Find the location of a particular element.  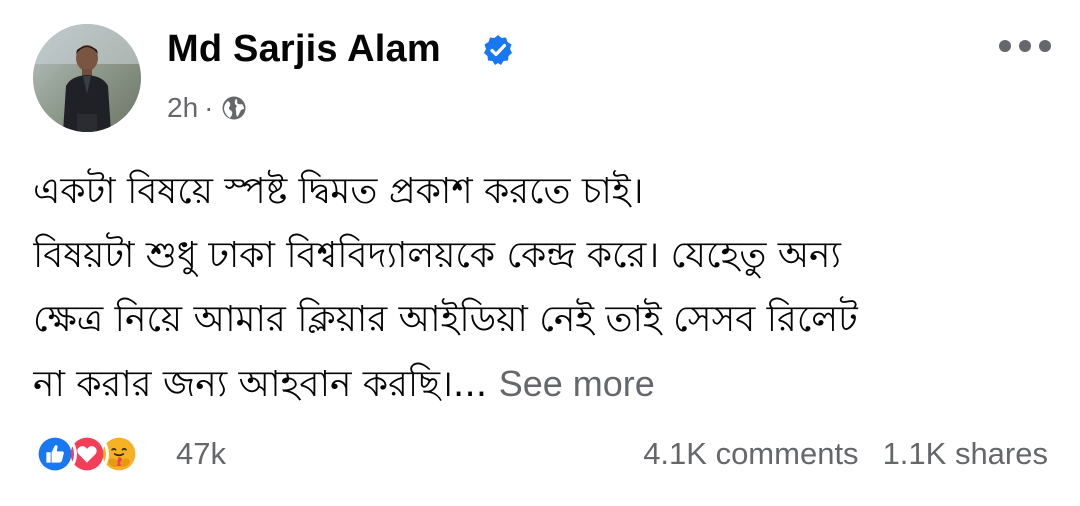

like-icon is located at coordinates (55, 454).